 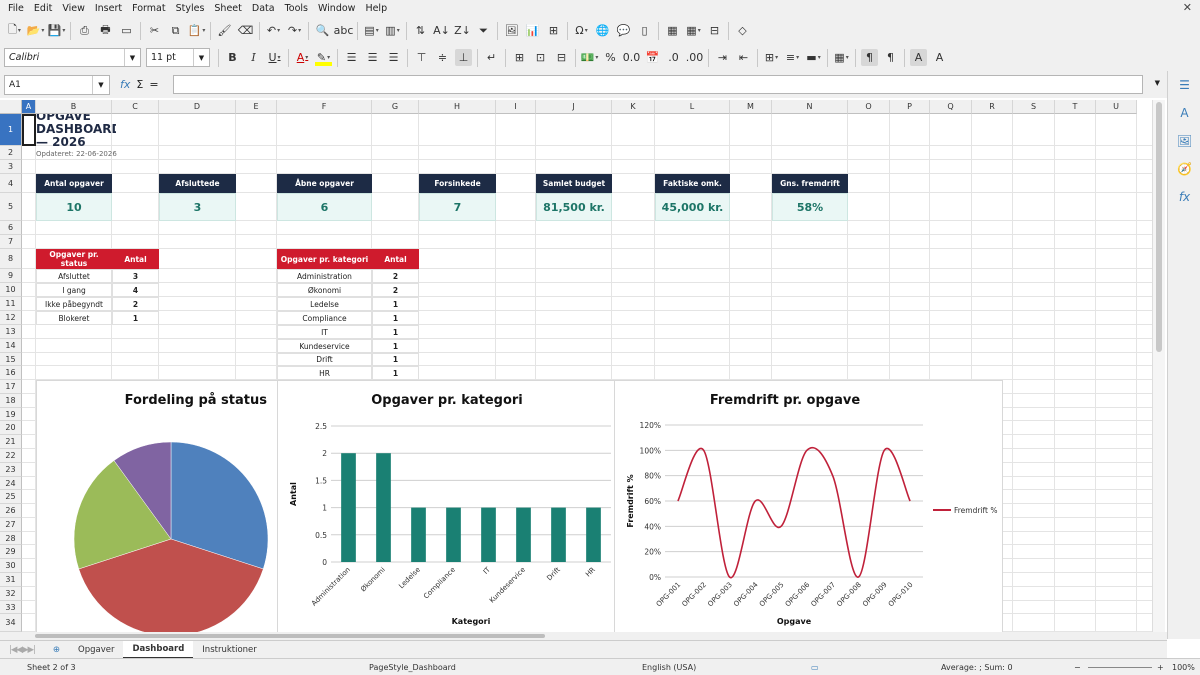 I want to click on menu-item-format: Format, so click(x=148, y=8).